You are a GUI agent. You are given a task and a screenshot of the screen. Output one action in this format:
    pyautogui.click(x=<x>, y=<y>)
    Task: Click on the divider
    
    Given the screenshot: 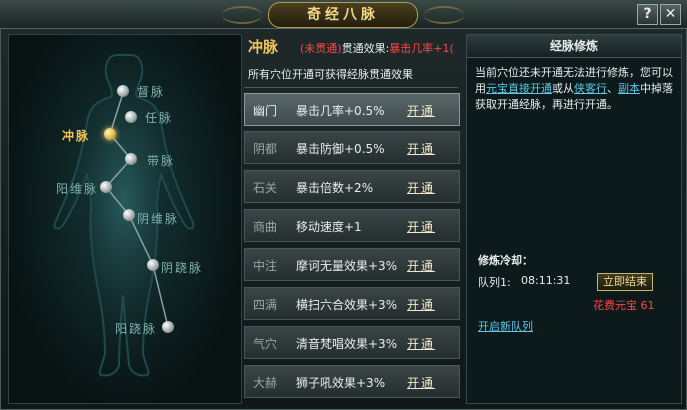 What is the action you would take?
    pyautogui.click(x=351, y=87)
    